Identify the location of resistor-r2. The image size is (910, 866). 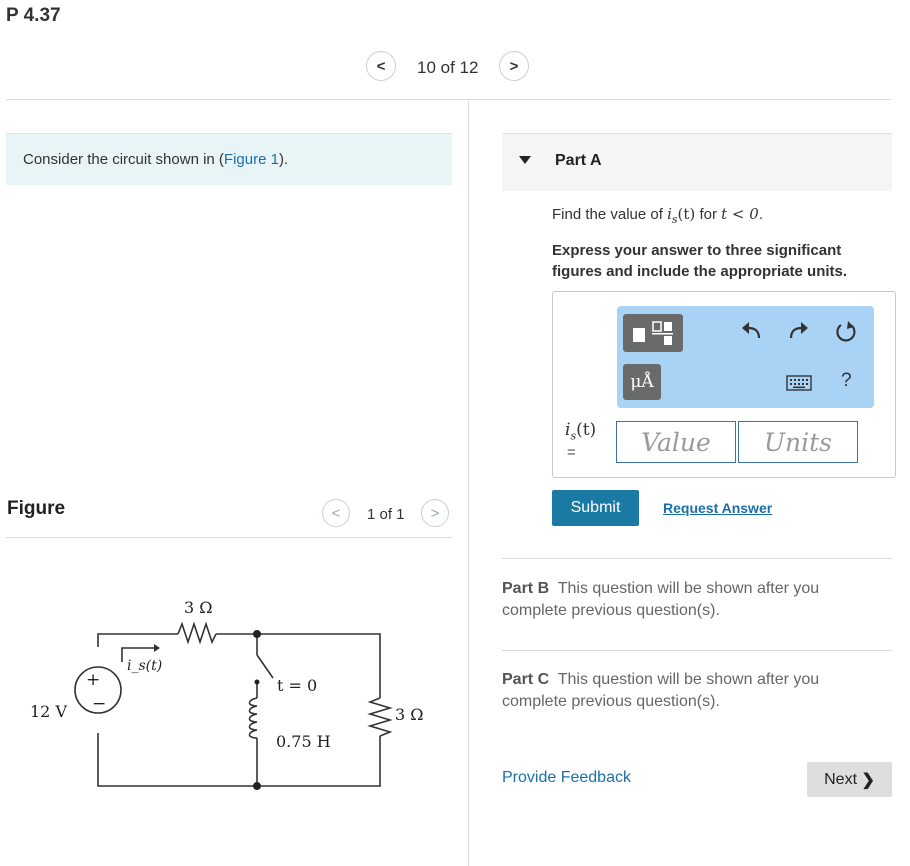
(380, 717).